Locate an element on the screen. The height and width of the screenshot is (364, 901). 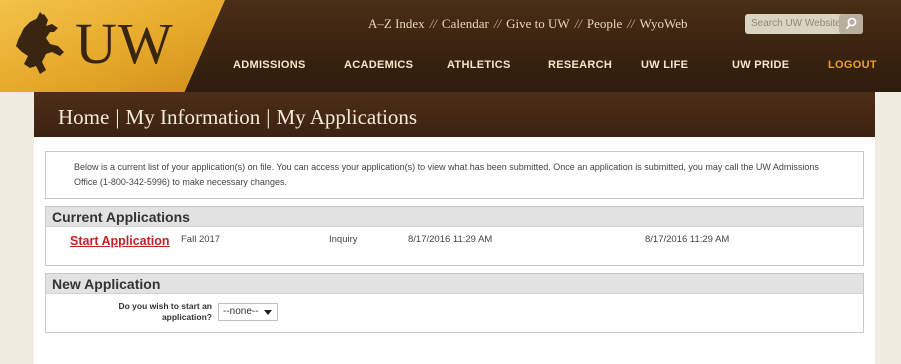
current-applications-heading: Current Applications is located at coordinates (454, 217).